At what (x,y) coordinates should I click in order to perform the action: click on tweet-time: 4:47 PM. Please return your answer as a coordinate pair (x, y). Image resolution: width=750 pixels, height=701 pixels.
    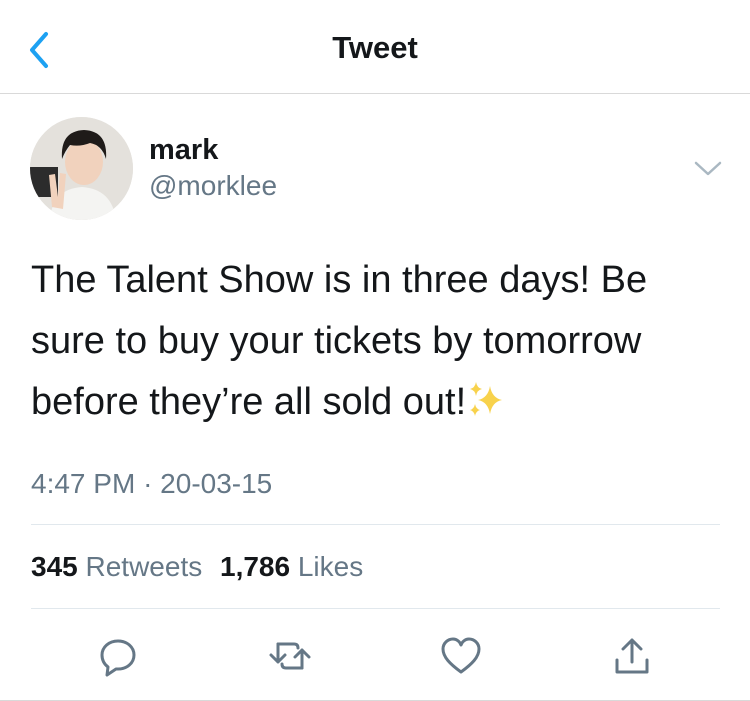
    Looking at the image, I should click on (83, 483).